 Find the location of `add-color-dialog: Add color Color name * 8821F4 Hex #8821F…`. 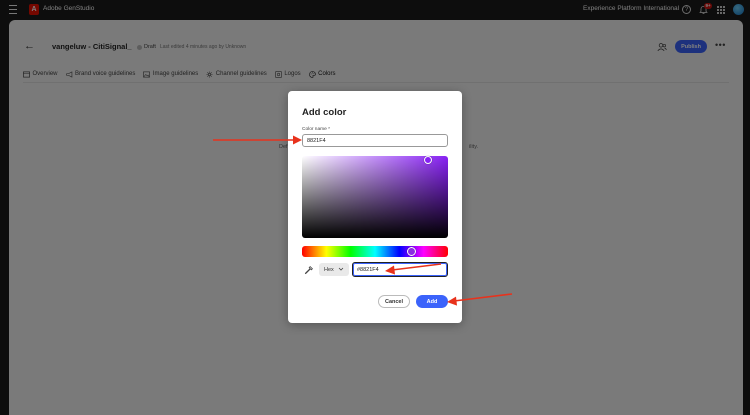

add-color-dialog: Add color Color name * 8821F4 Hex #8821F… is located at coordinates (375, 207).